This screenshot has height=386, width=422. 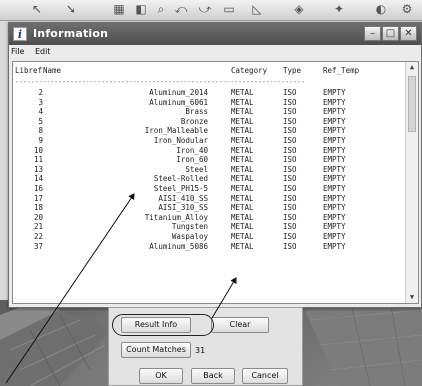 What do you see at coordinates (229, 9) in the screenshot?
I see `screen-icon: ▭` at bounding box center [229, 9].